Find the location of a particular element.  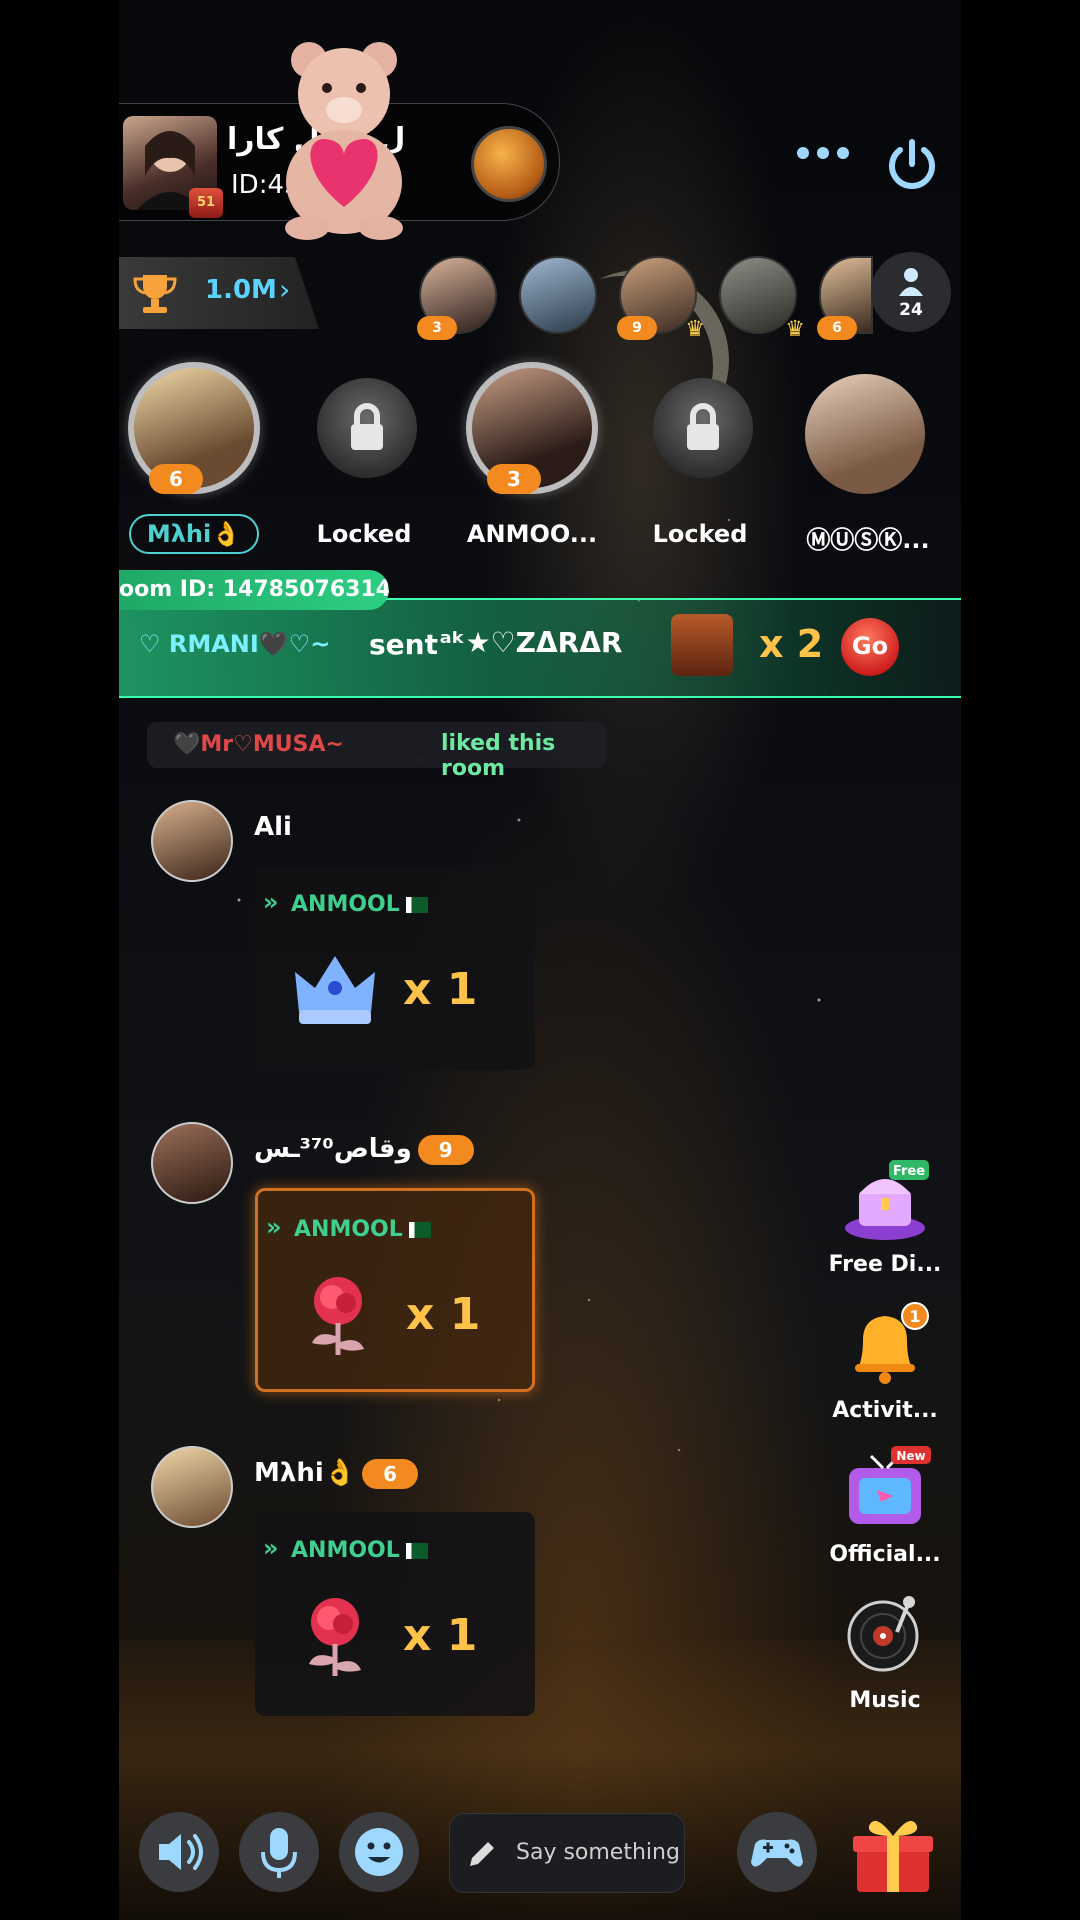

gift-broadcast-banner: ♡ RMANI🖤♡~ sent ᵃᵏ★♡ZΔRΔR x 2 Go is located at coordinates (540, 648).